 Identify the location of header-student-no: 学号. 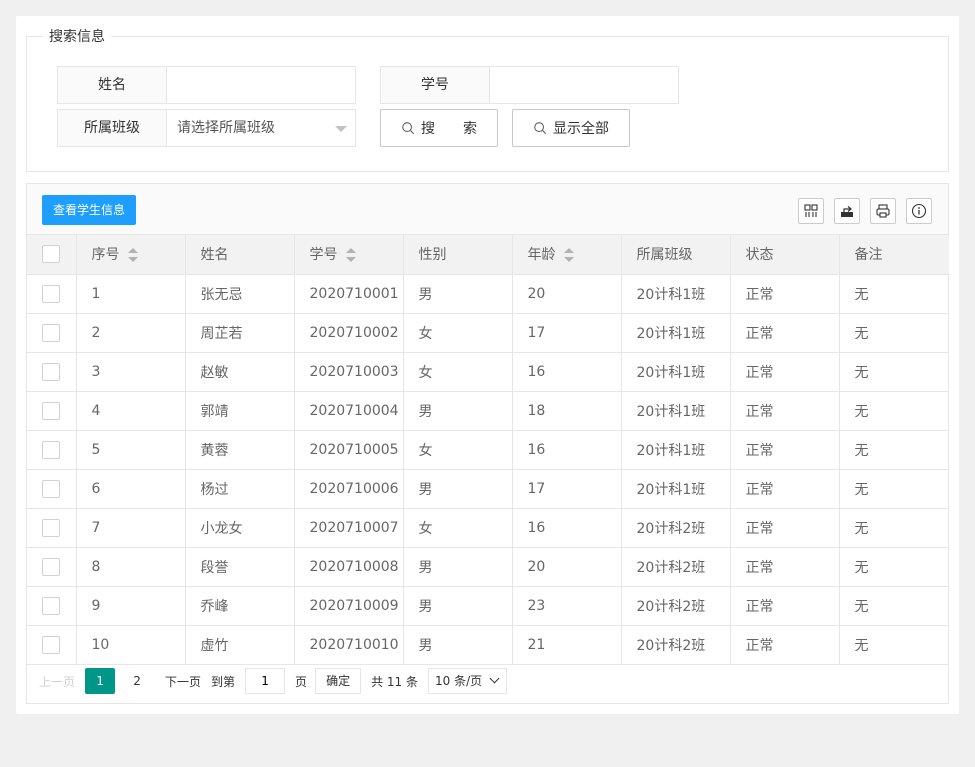
(349, 255).